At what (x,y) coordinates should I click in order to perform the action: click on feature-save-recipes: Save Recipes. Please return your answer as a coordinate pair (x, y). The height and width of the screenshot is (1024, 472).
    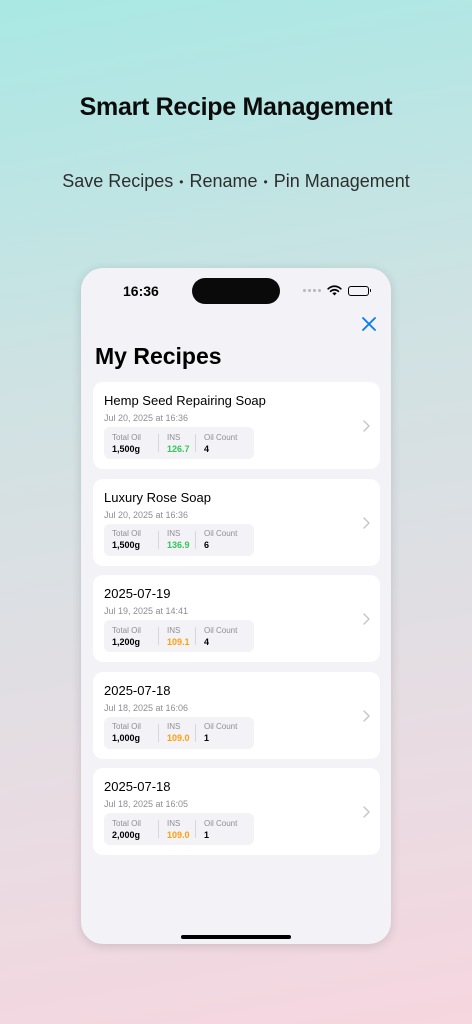
    Looking at the image, I should click on (118, 181).